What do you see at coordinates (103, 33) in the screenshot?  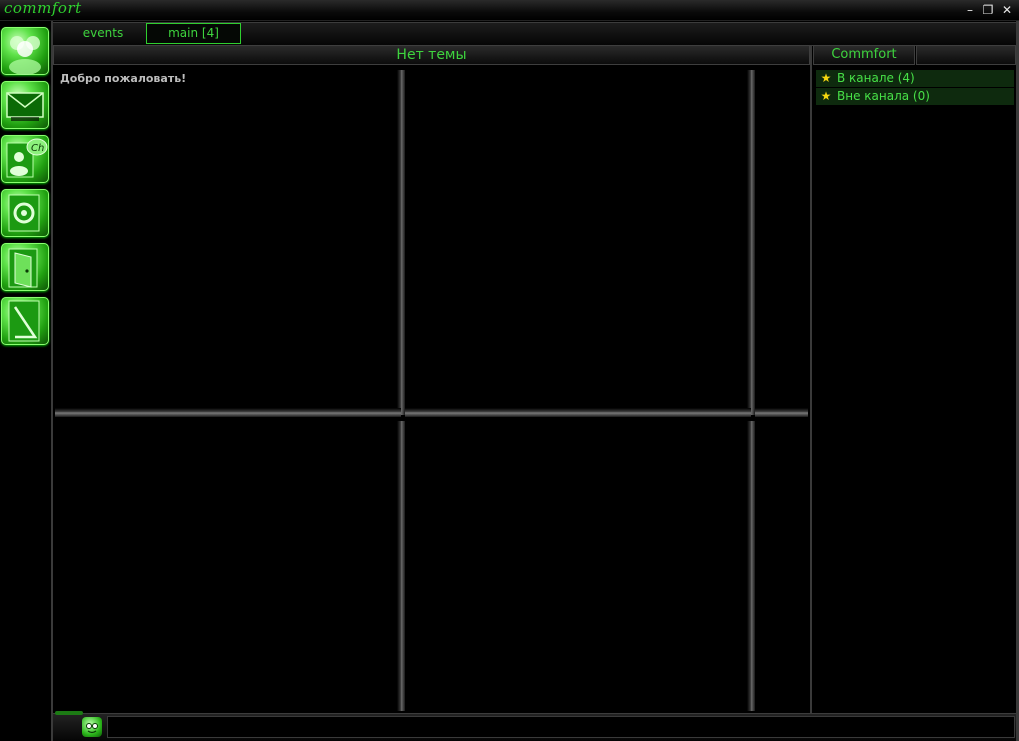 I see `tab-events: events` at bounding box center [103, 33].